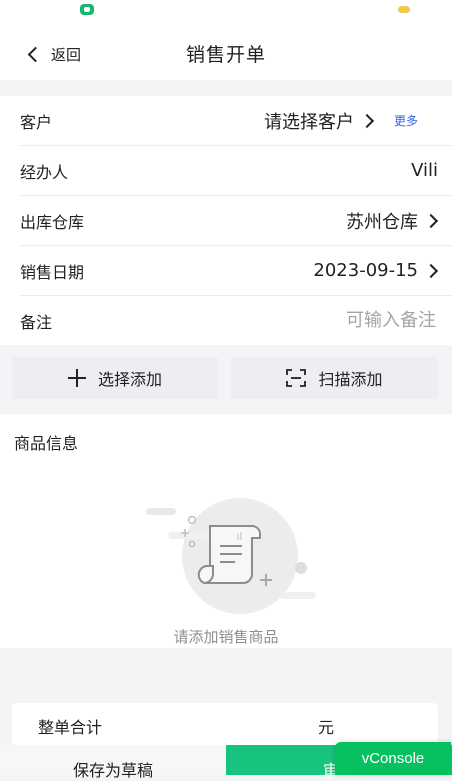 The height and width of the screenshot is (781, 452). Describe the element at coordinates (112, 770) in the screenshot. I see `save-draft-label: 保存为草稿` at that location.